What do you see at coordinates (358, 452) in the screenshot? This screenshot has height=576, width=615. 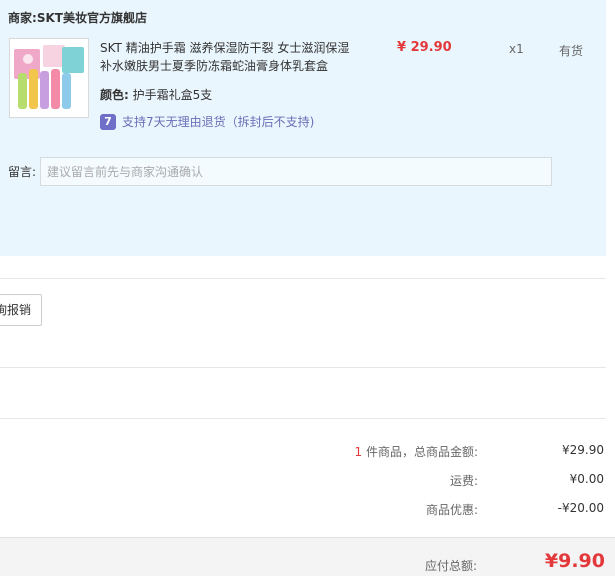 I see `item-count: 1` at bounding box center [358, 452].